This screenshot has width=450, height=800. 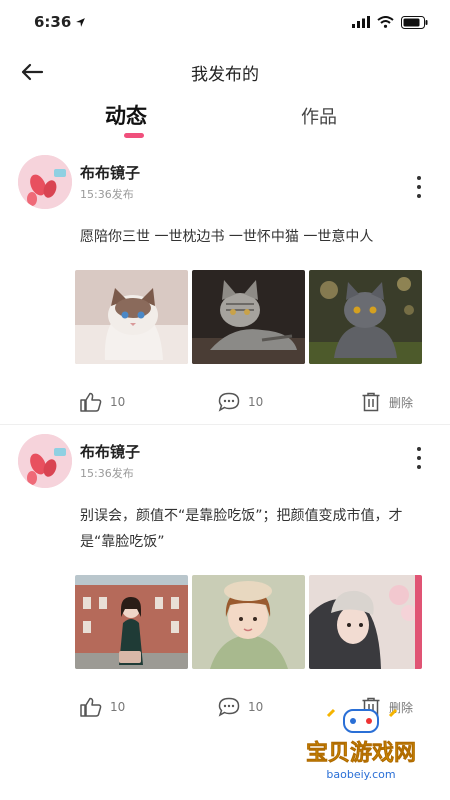 I want to click on post-actions: 10 10 删除, so click(x=225, y=402).